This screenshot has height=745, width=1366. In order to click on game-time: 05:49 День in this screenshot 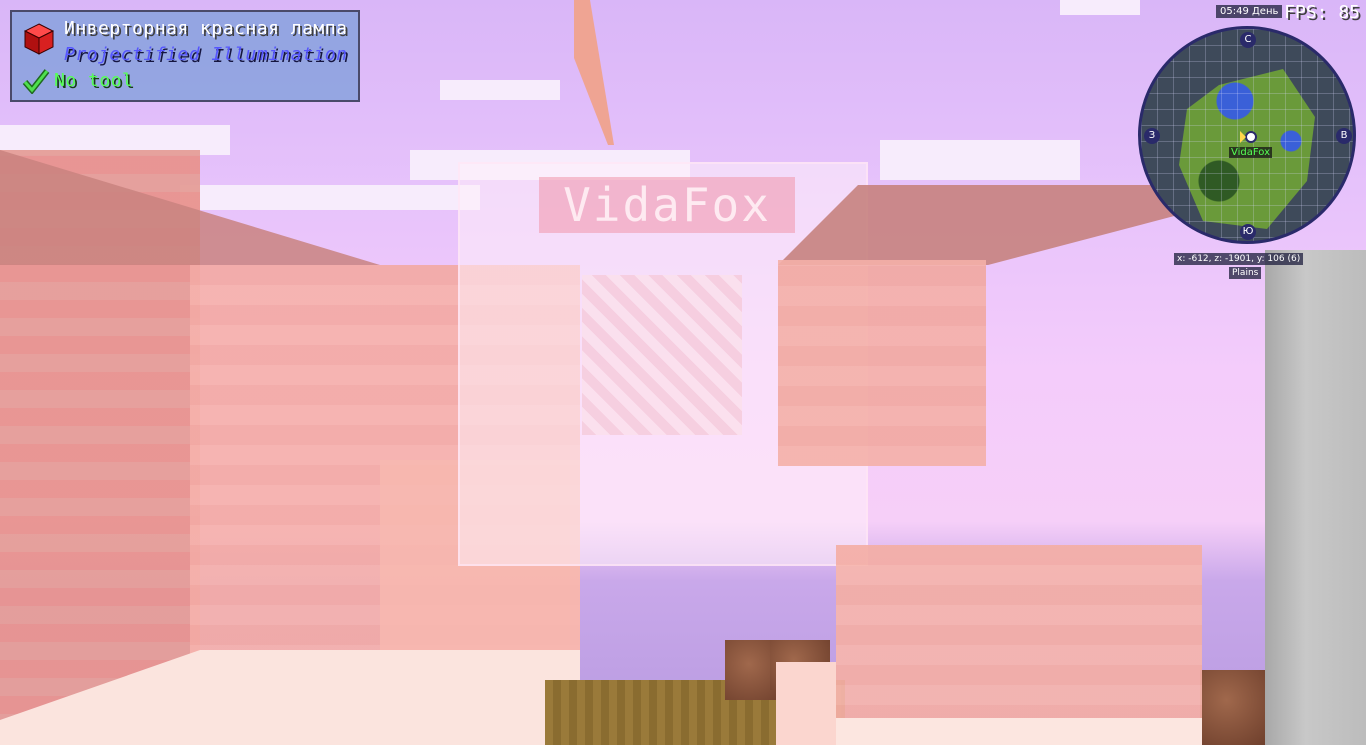, I will do `click(1249, 11)`.